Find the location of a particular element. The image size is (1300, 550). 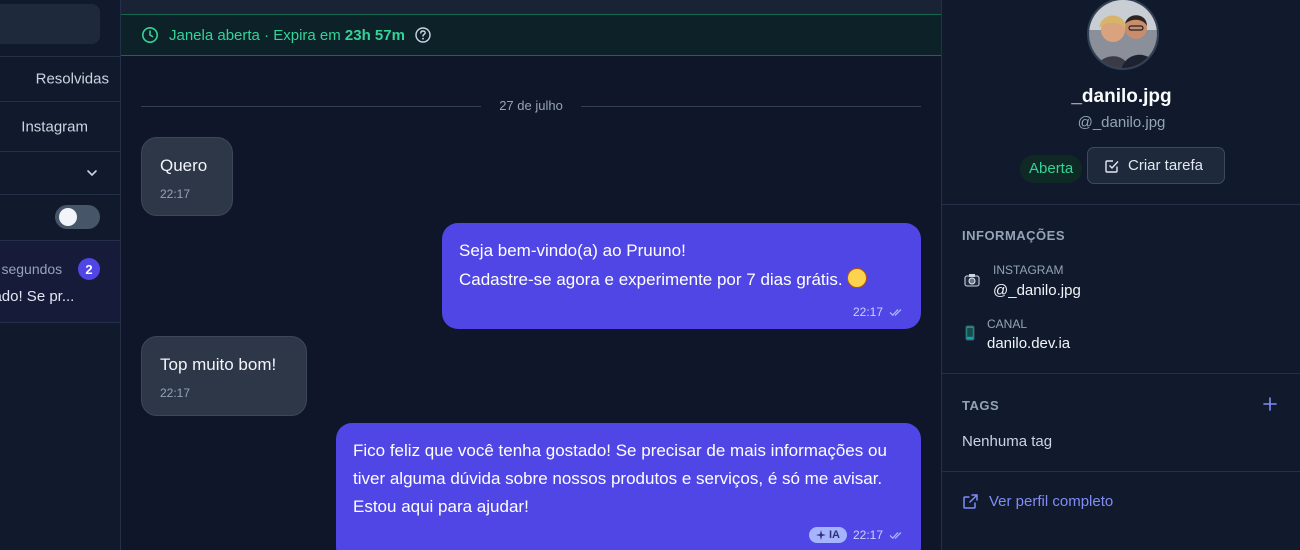

message-text: Top muito bom! is located at coordinates (218, 364).